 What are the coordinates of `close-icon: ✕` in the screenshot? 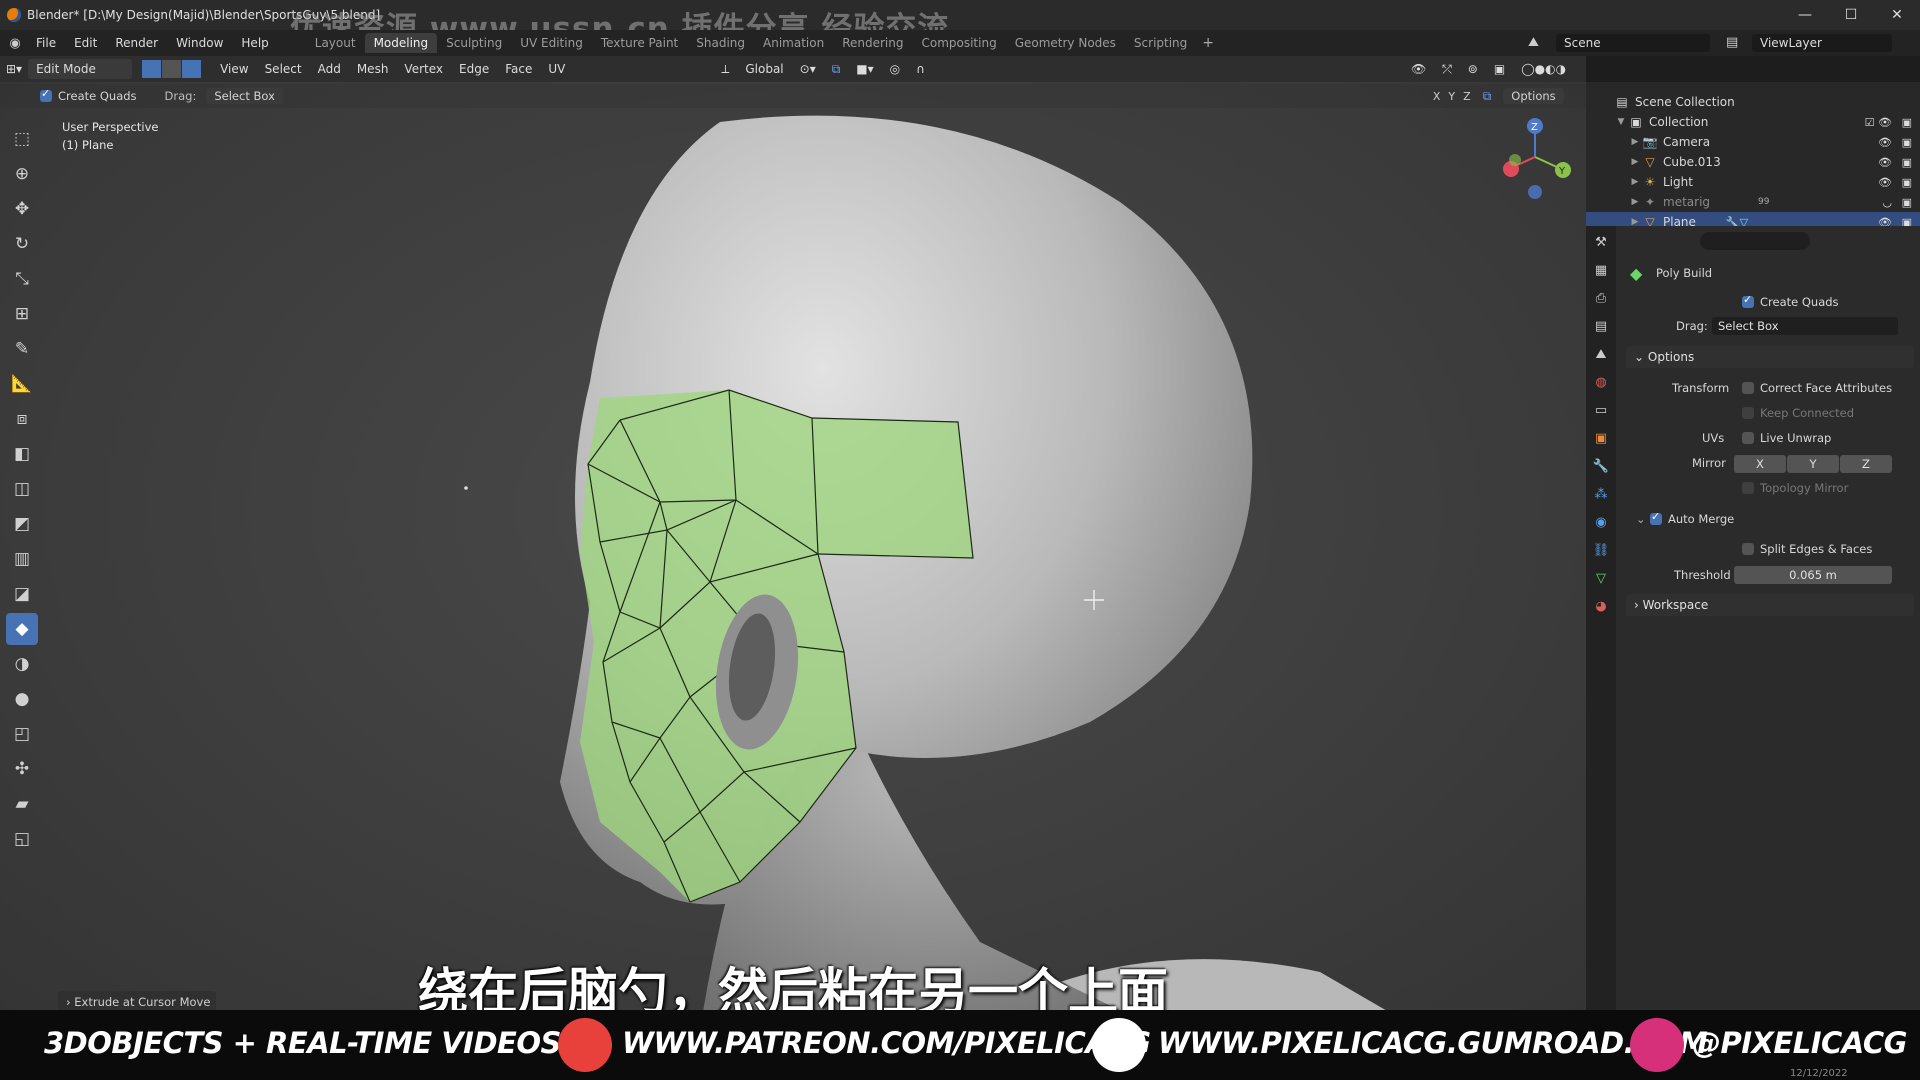 It's located at (1897, 15).